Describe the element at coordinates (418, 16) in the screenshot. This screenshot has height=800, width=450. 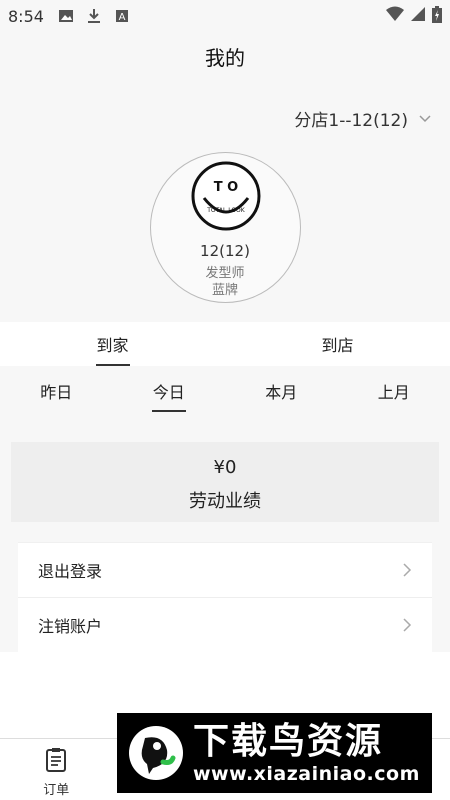
I see `signal-icon` at that location.